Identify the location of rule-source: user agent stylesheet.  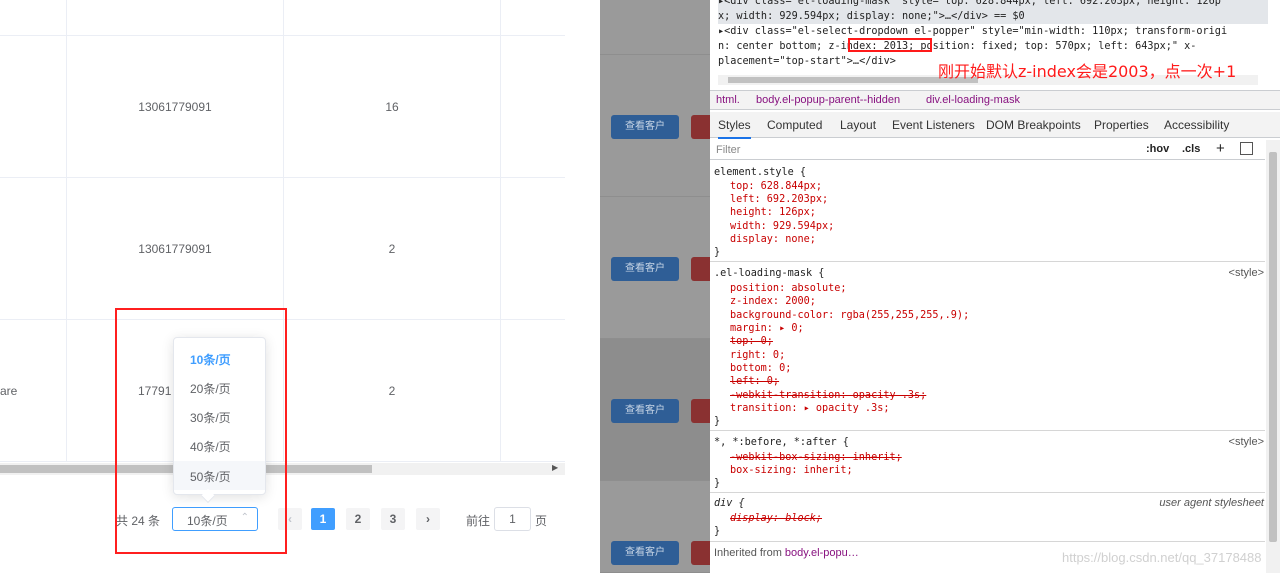
(1211, 503).